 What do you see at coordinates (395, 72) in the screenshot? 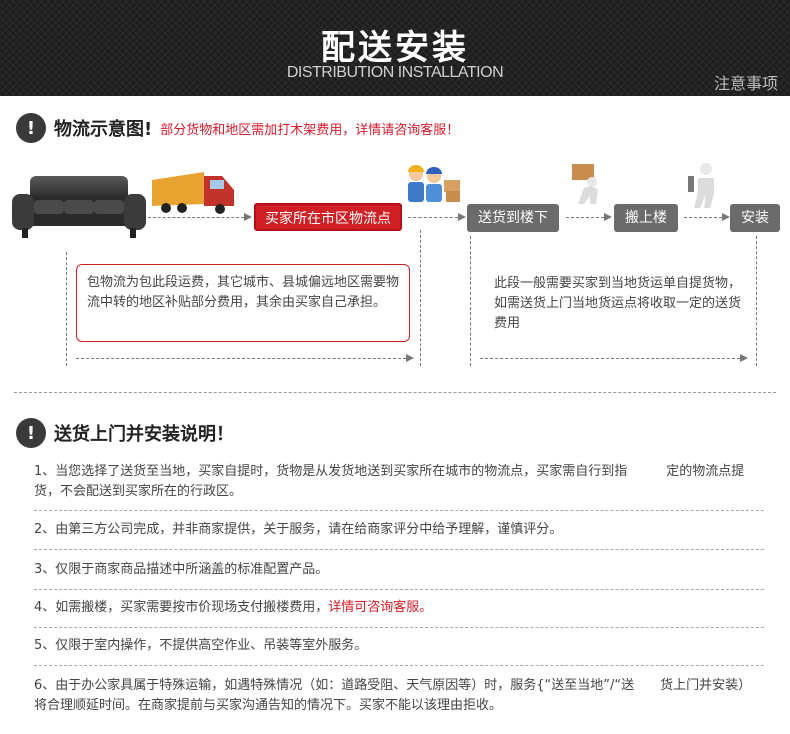
I see `header-subtitle: DISTRIBUTION INSTALLATION` at bounding box center [395, 72].